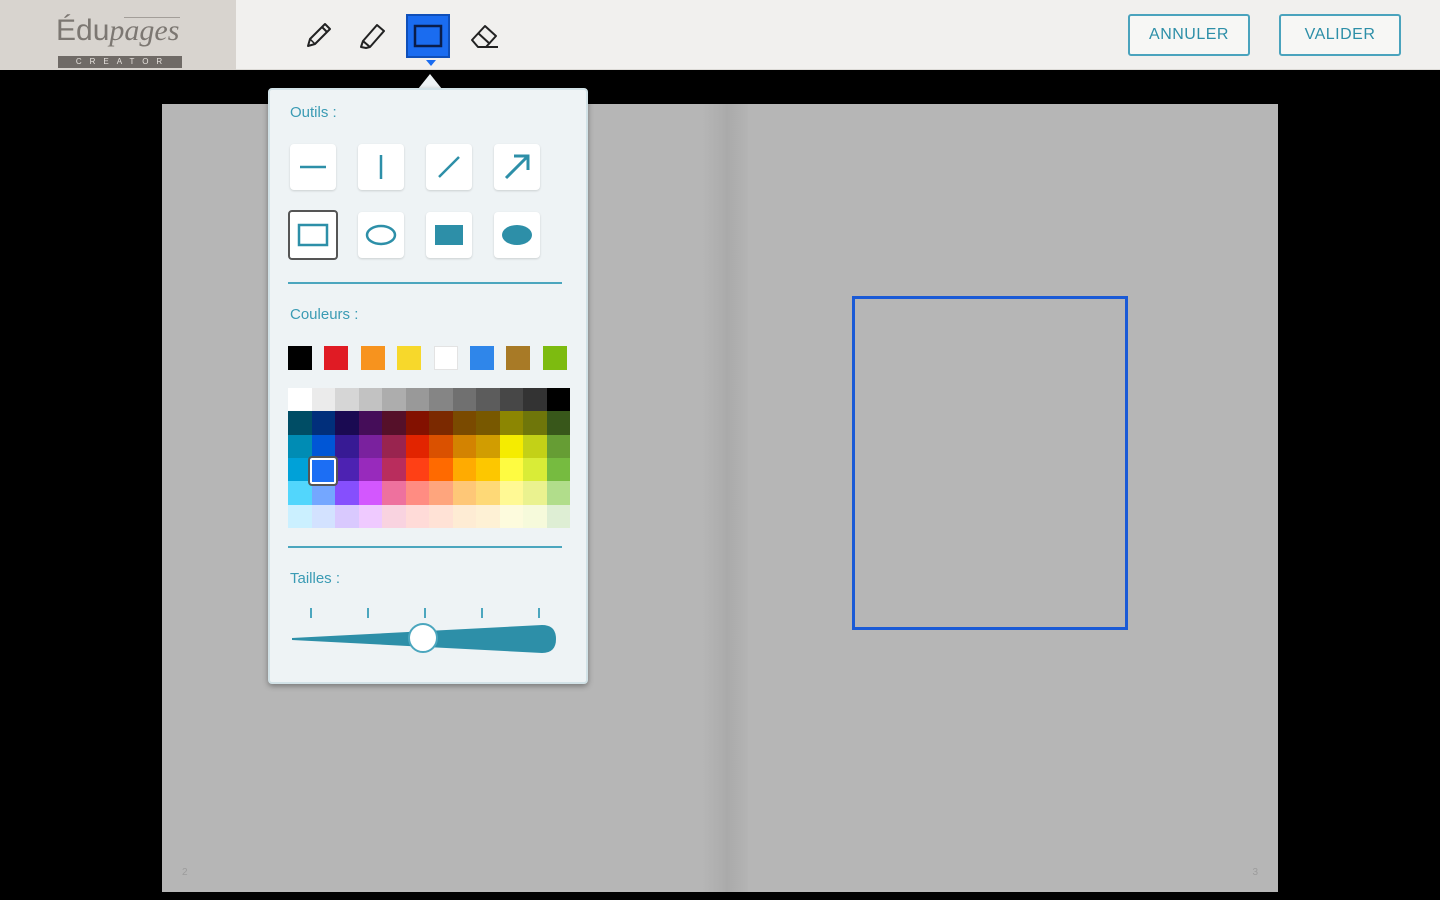  I want to click on ellipse-filled-button, so click(517, 235).